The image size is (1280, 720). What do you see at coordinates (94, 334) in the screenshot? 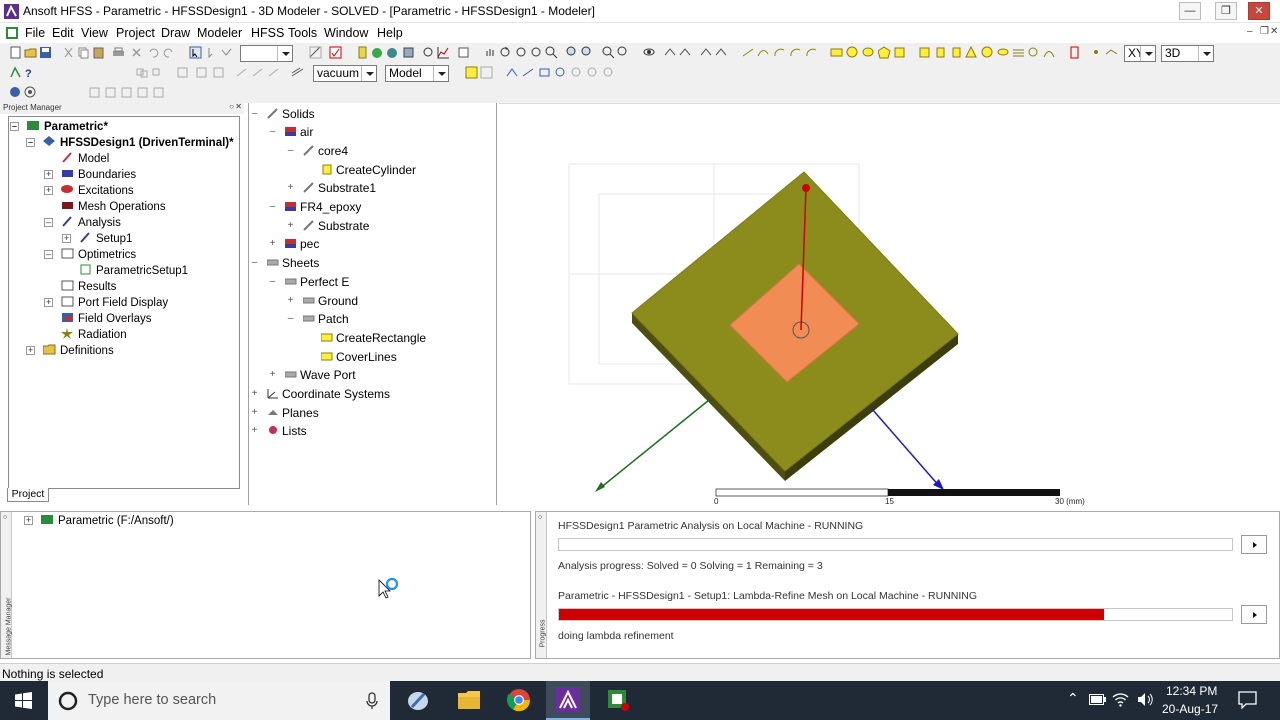
I see `tree-node-radiation: Radiation` at bounding box center [94, 334].